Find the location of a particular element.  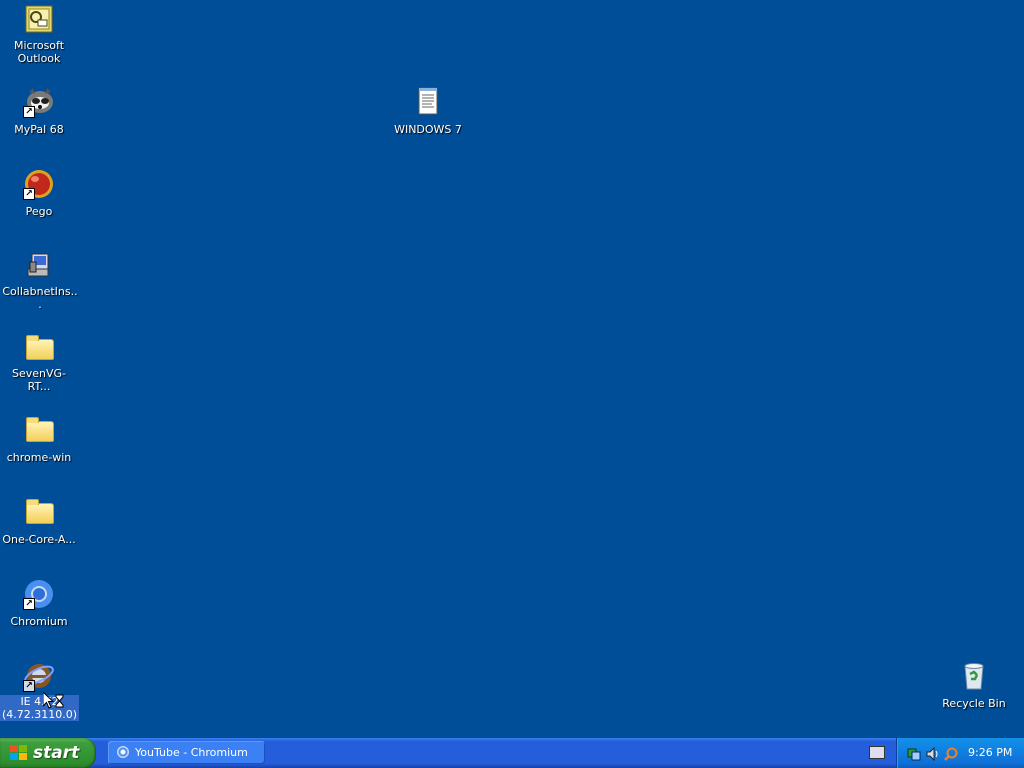

taskbar-button-label: YouTube - Chromium is located at coordinates (191, 752).